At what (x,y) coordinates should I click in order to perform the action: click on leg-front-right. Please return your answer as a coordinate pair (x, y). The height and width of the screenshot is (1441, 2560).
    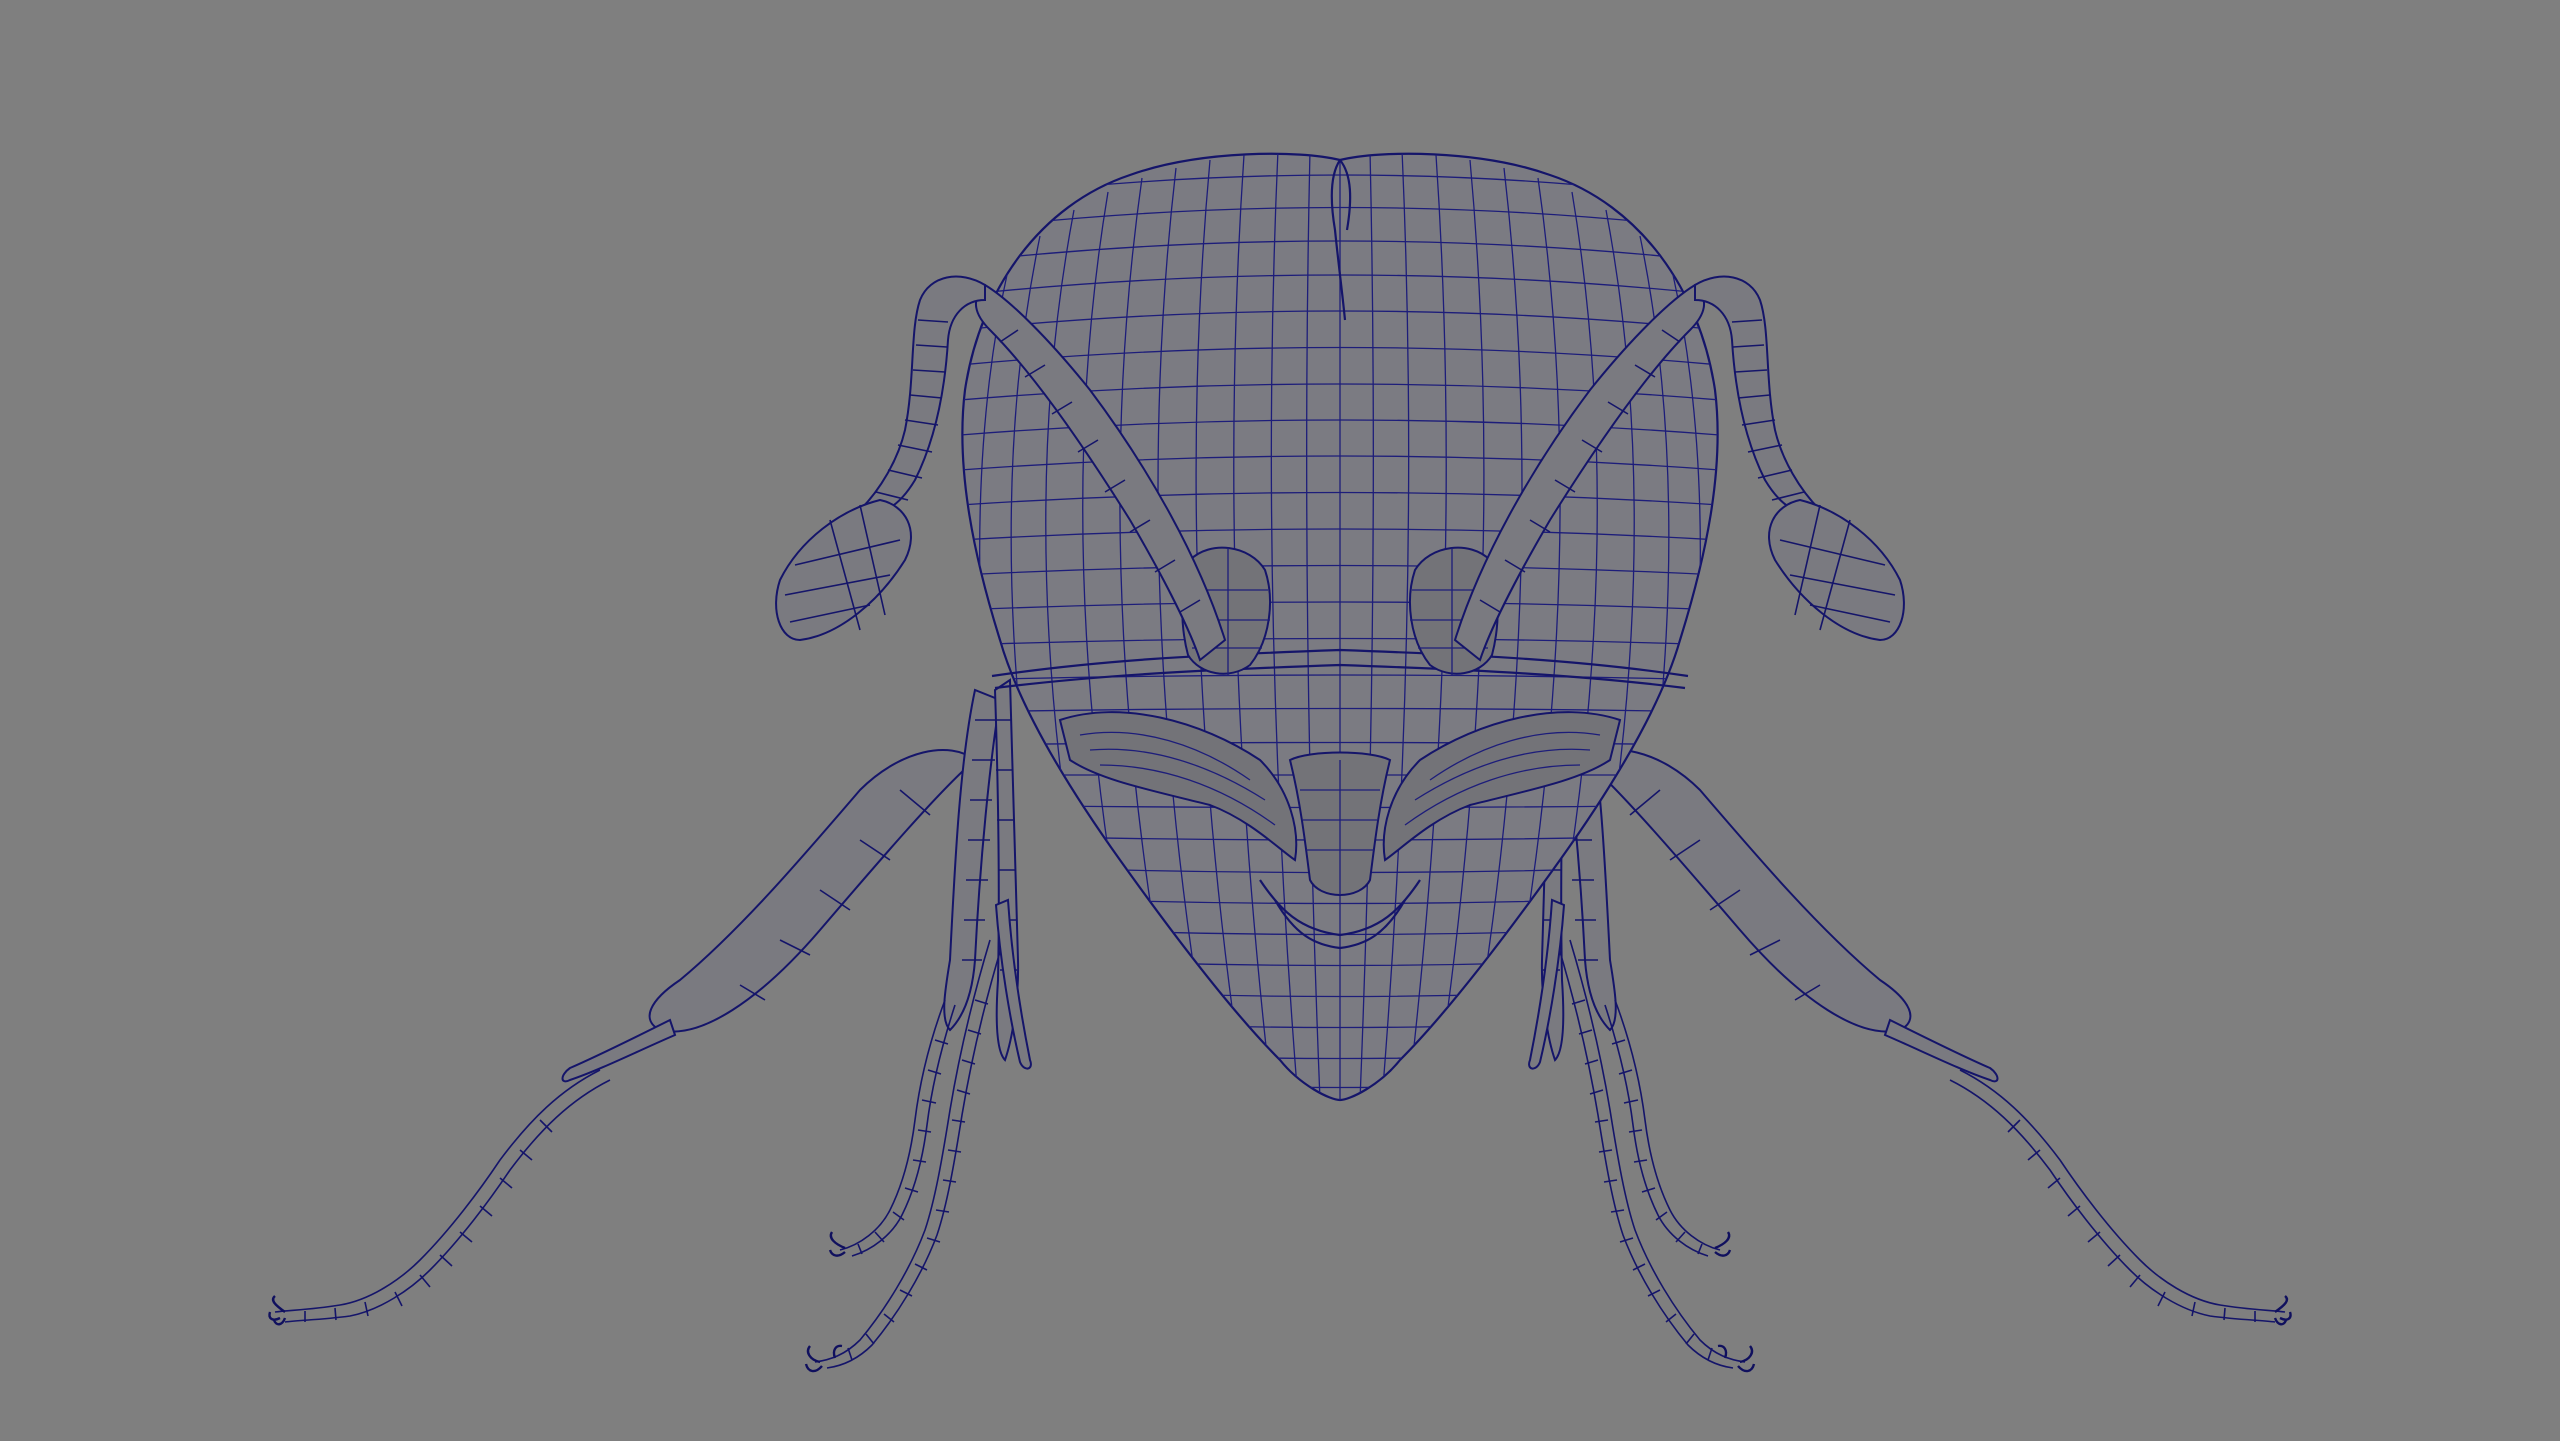
    Looking at the image, I should click on (1937, 1037).